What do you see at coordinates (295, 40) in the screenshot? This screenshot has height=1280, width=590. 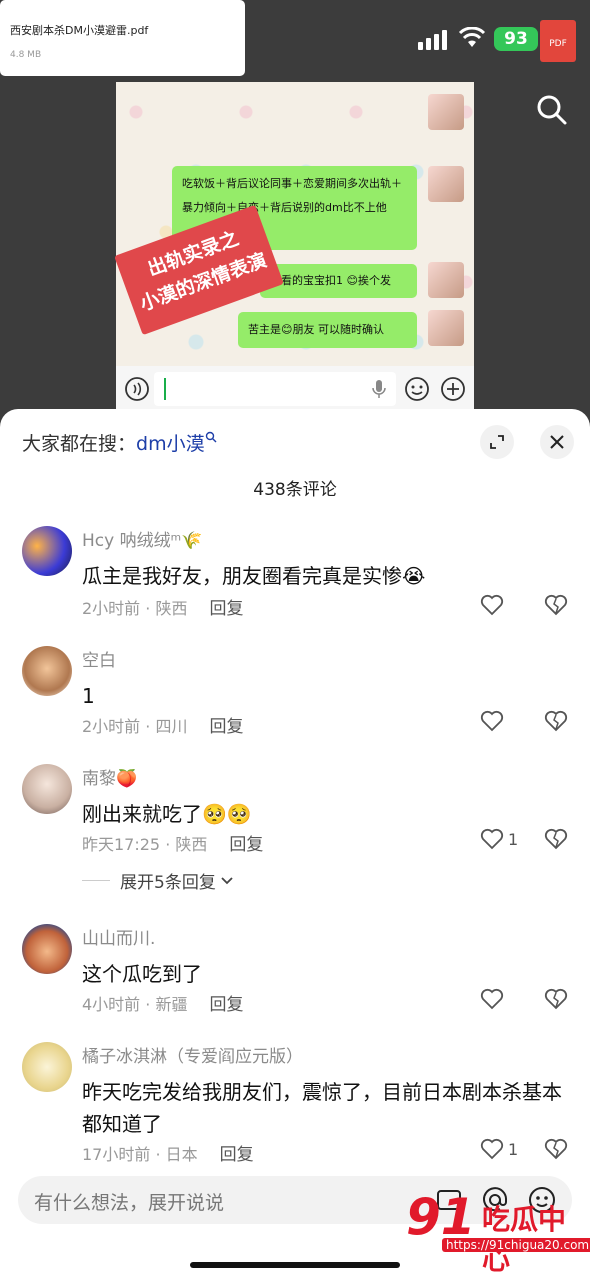 I see `status-bar: 17:37 93` at bounding box center [295, 40].